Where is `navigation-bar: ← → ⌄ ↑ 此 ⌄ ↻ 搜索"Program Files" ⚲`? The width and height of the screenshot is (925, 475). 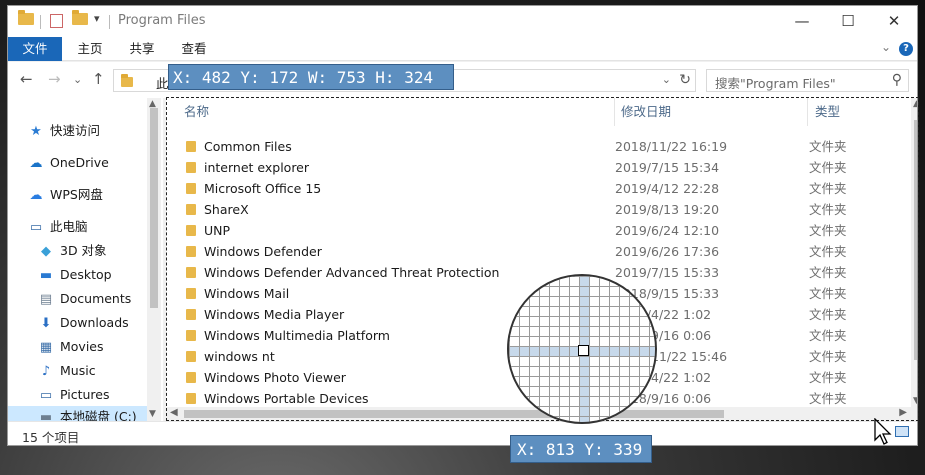
navigation-bar: ← → ⌄ ↑ 此 ⌄ ↻ 搜索"Program Files" ⚲ is located at coordinates (462, 80).